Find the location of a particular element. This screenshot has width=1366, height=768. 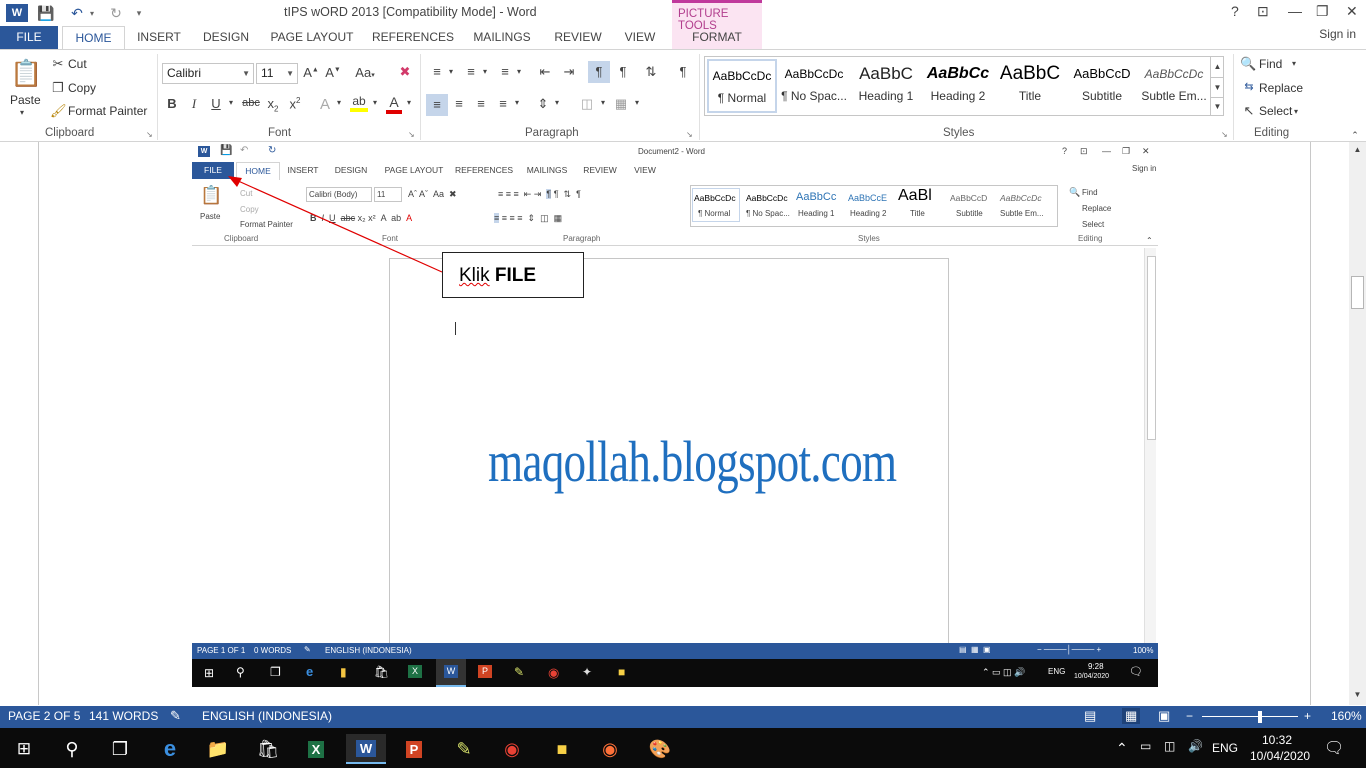

zoom-in-icon: + is located at coordinates (1307, 716).